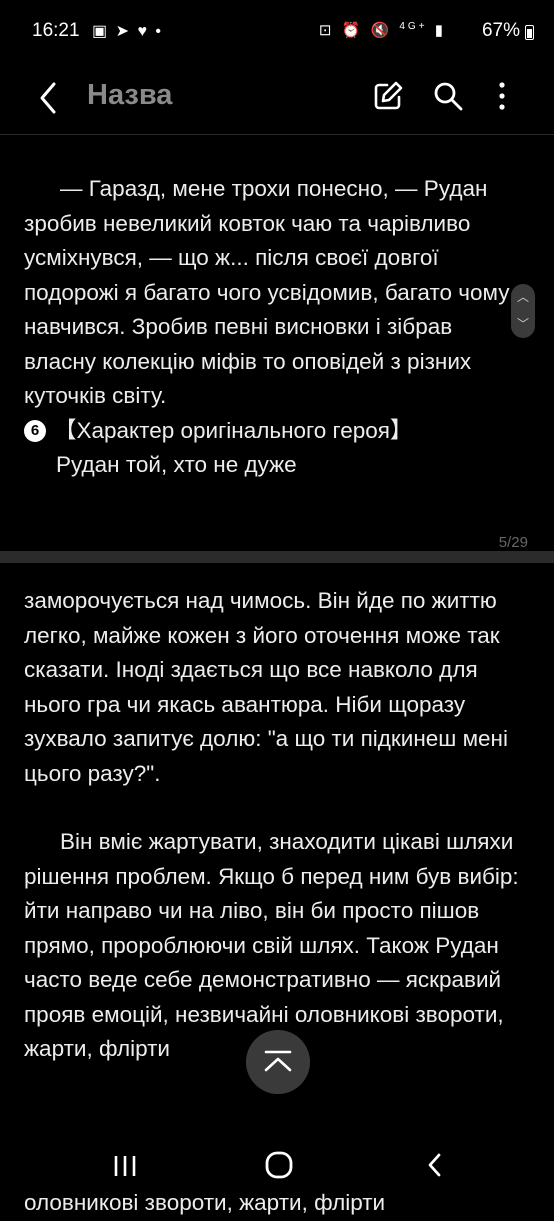  Describe the element at coordinates (277, 100) in the screenshot. I see `app-bar: Назва` at that location.